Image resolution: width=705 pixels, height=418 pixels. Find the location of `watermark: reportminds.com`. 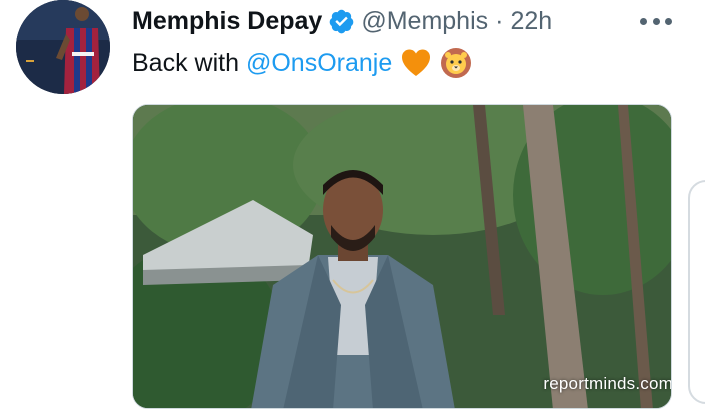

watermark: reportminds.com is located at coordinates (607, 383).